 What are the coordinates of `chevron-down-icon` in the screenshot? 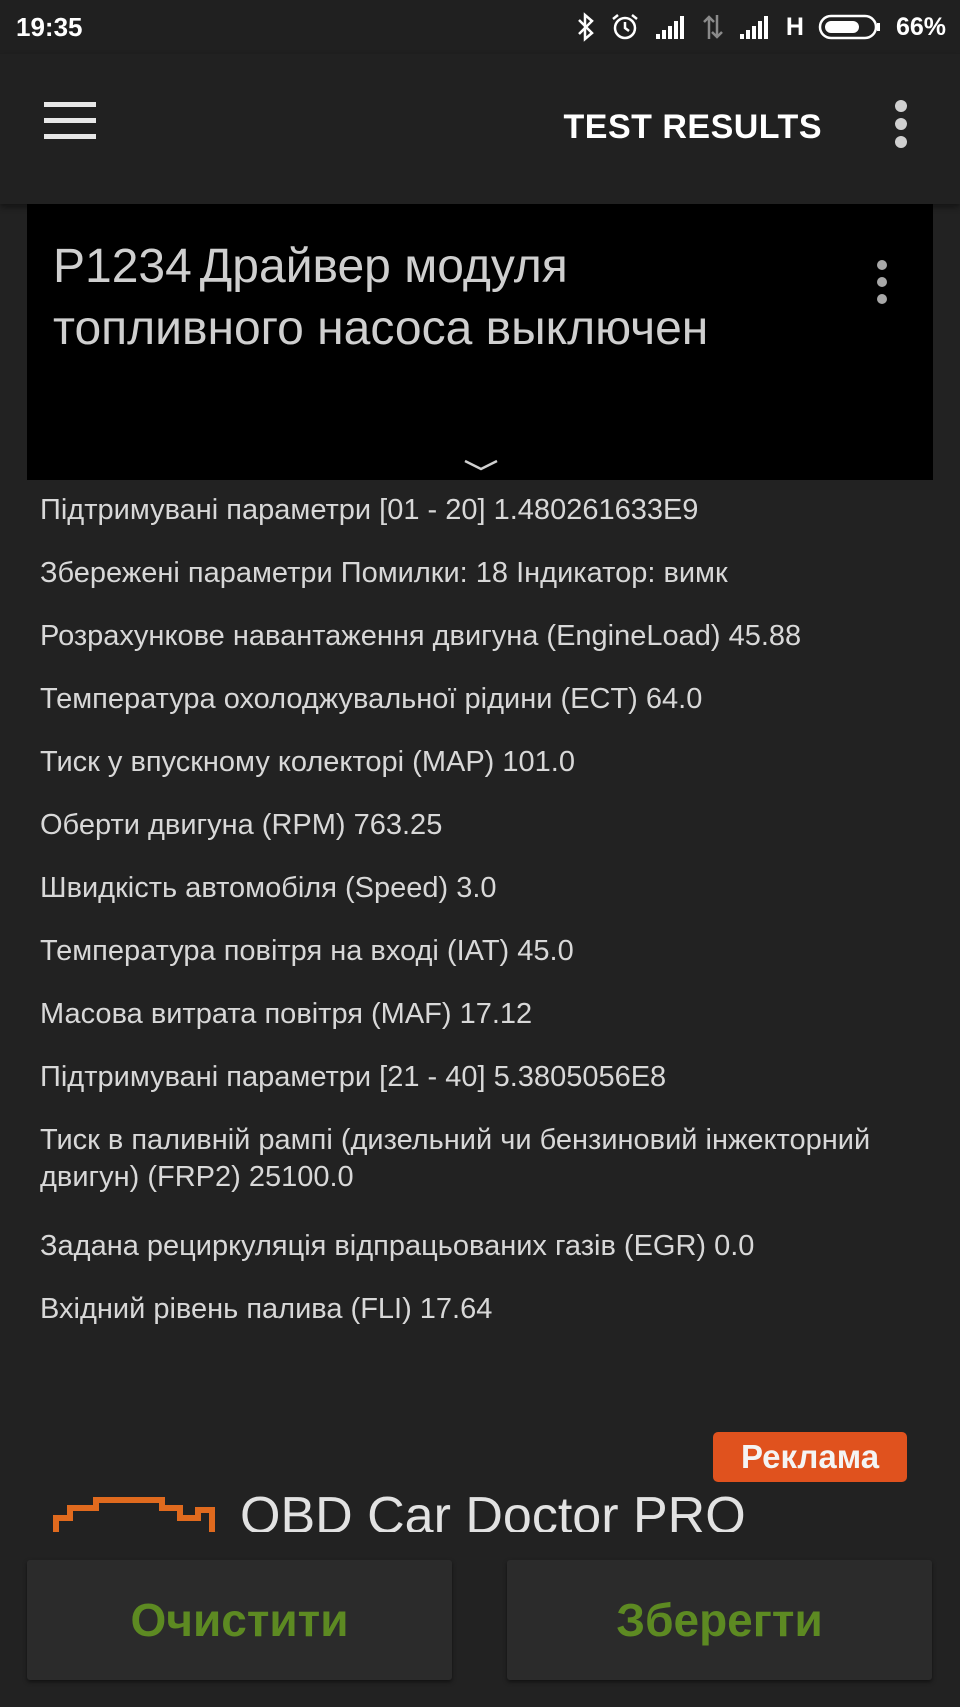 It's located at (481, 465).